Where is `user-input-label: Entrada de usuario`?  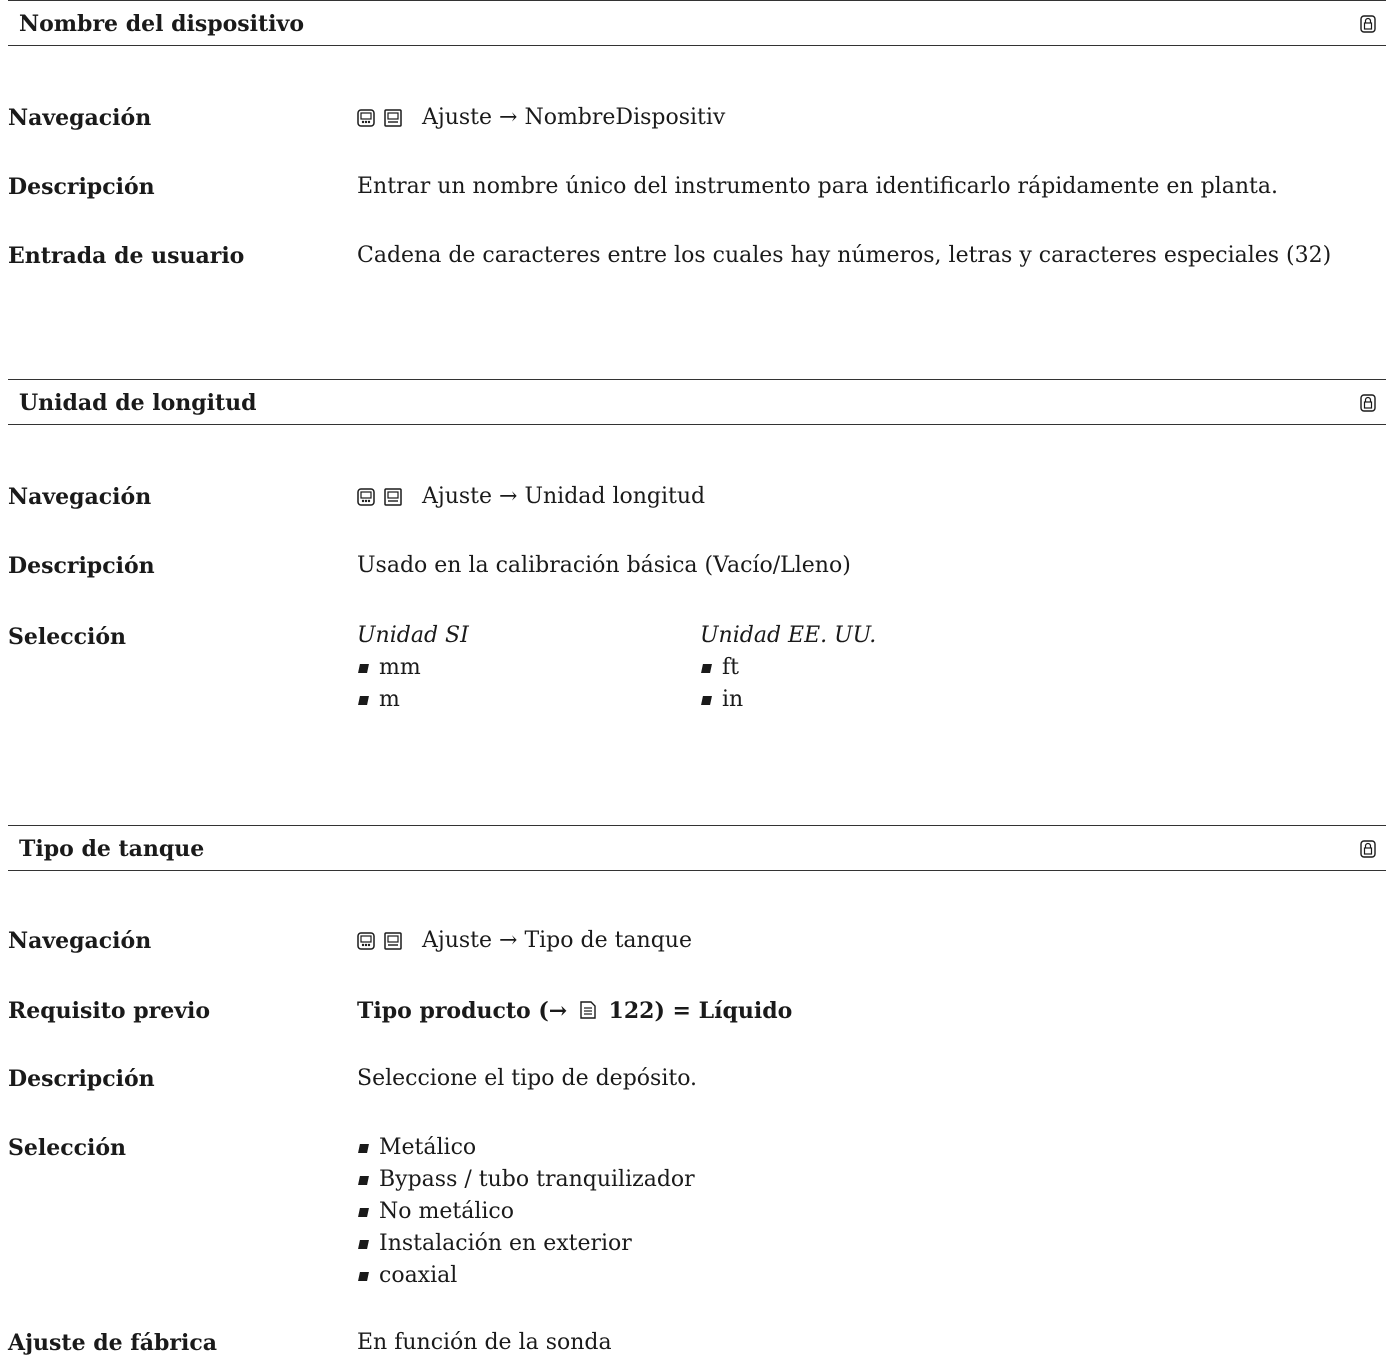
user-input-label: Entrada de usuario is located at coordinates (126, 256).